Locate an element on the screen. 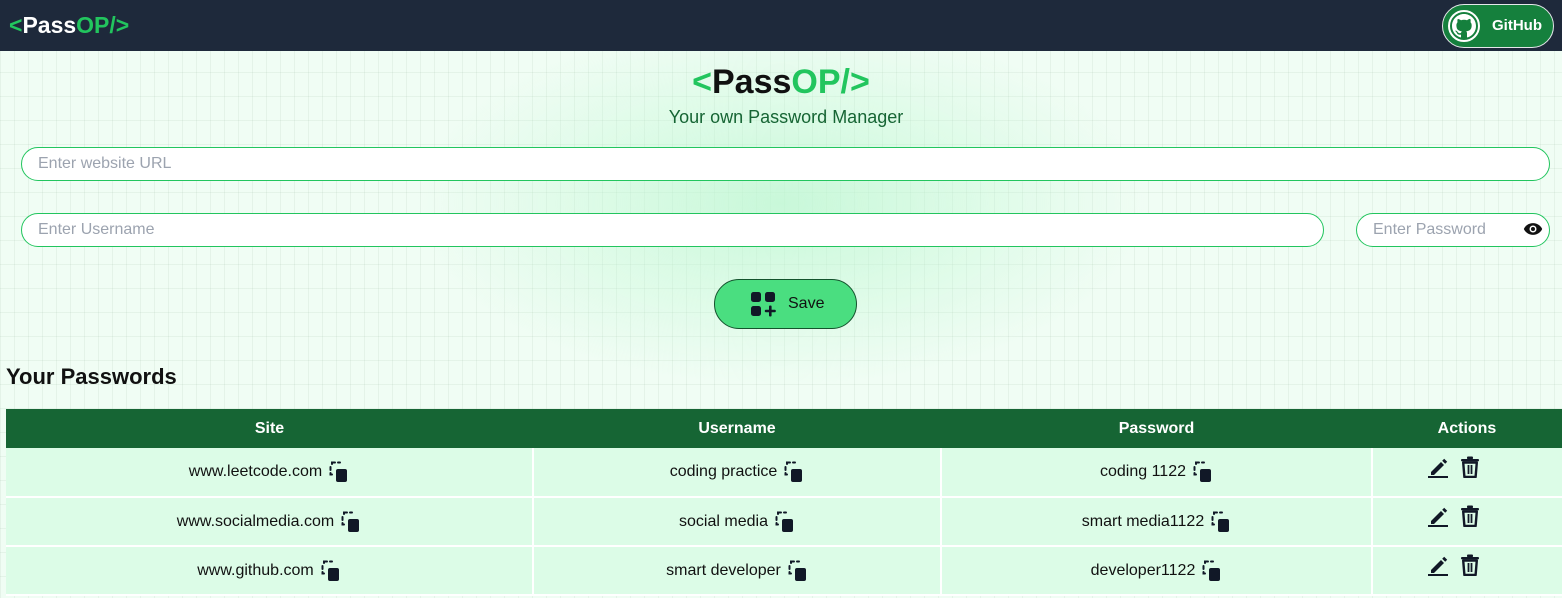 Image resolution: width=1562 pixels, height=598 pixels. password-text: developer1122 is located at coordinates (1143, 570).